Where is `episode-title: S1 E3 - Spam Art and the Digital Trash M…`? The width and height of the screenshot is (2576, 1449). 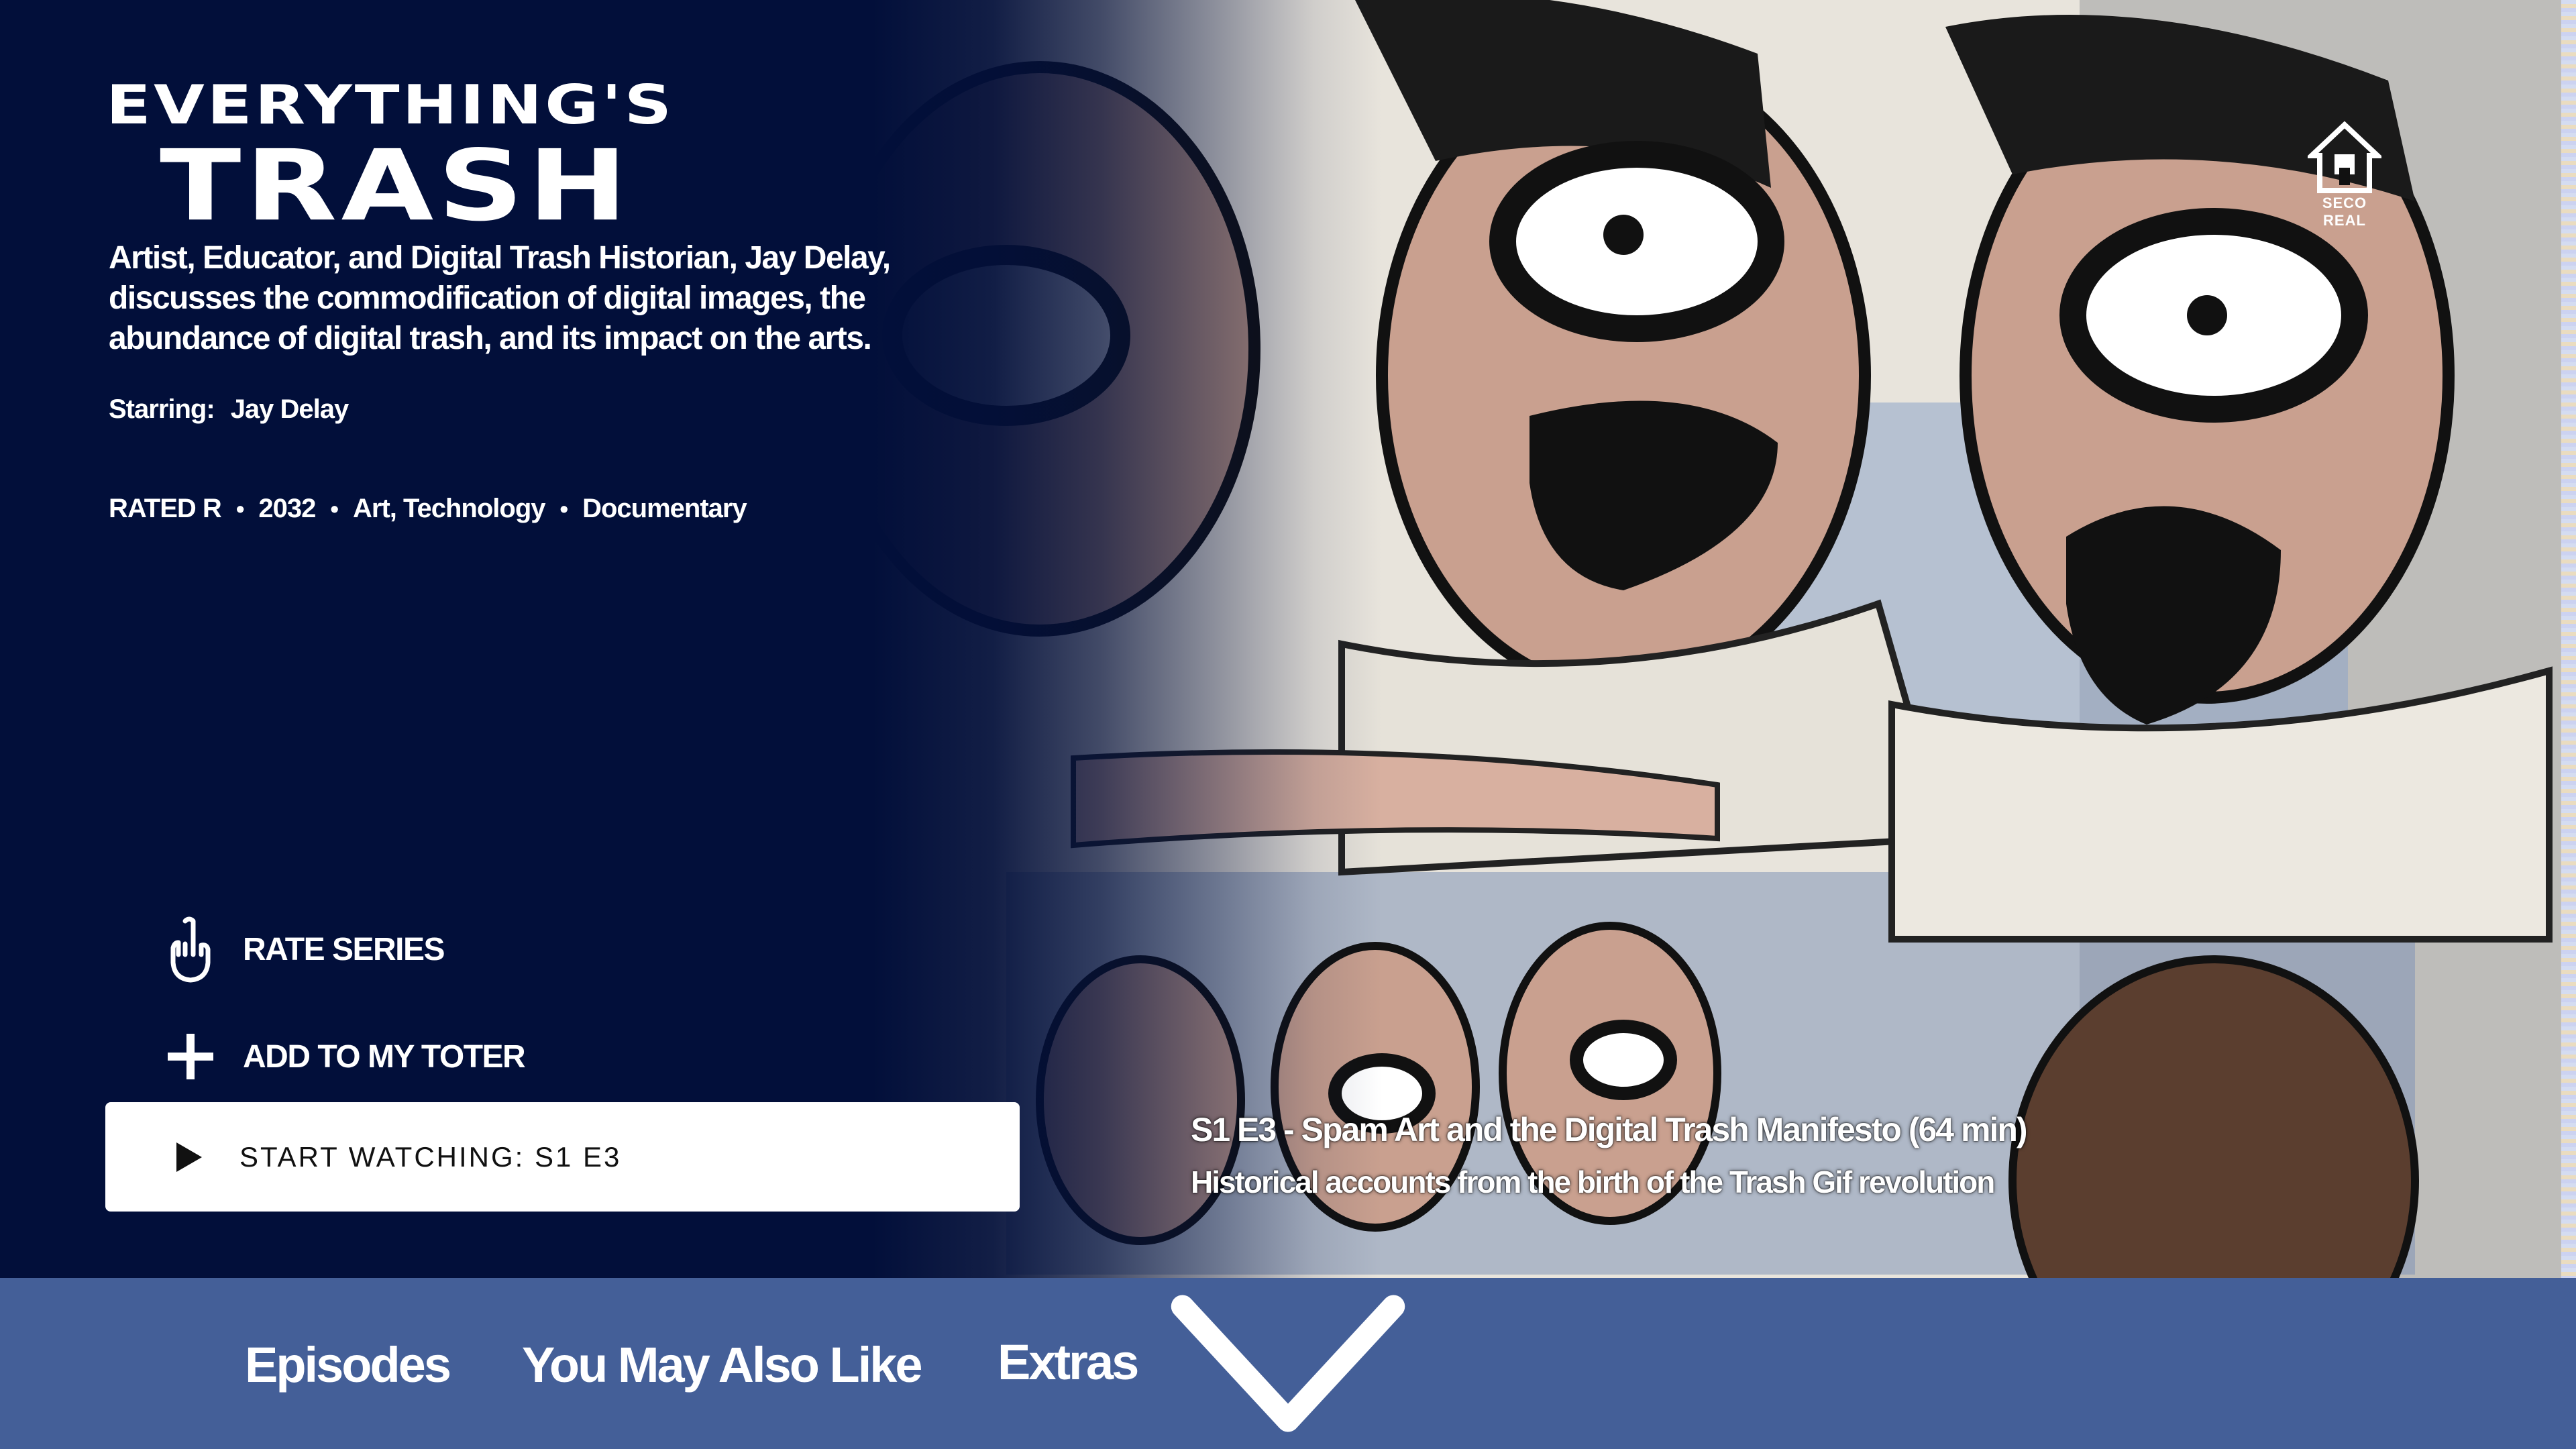
episode-title: S1 E3 - Spam Art and the Digital Trash M… is located at coordinates (1609, 1129).